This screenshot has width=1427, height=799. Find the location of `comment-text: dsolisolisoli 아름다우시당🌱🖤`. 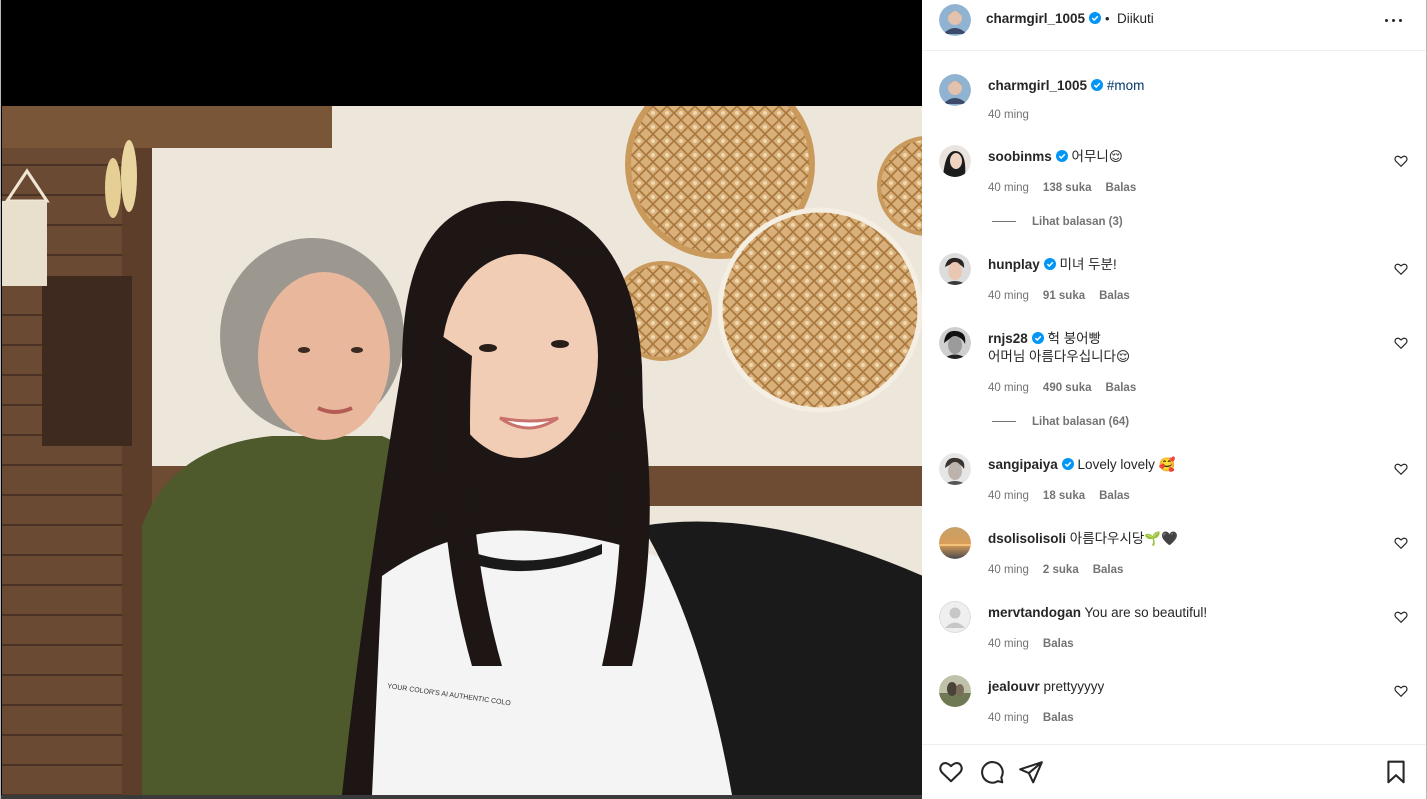

comment-text: dsolisolisoli 아름다우시당🌱🖤 is located at coordinates (1083, 538).